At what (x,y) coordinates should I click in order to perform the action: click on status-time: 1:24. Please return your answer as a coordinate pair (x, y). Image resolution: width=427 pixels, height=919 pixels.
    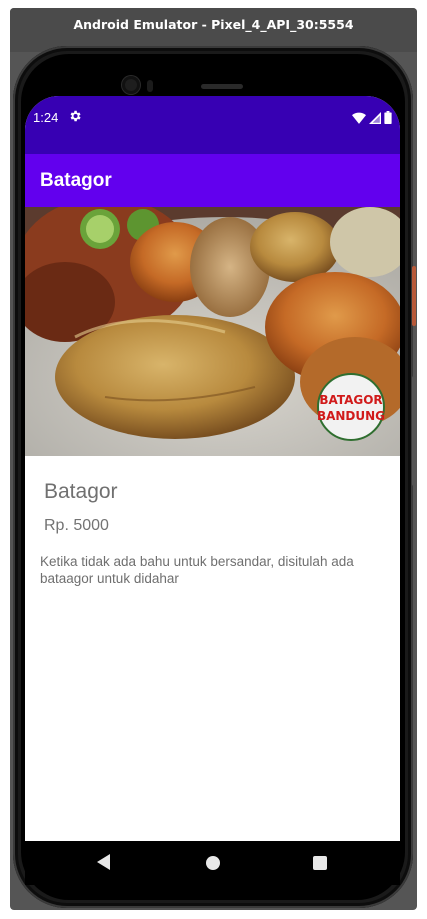
    Looking at the image, I should click on (46, 117).